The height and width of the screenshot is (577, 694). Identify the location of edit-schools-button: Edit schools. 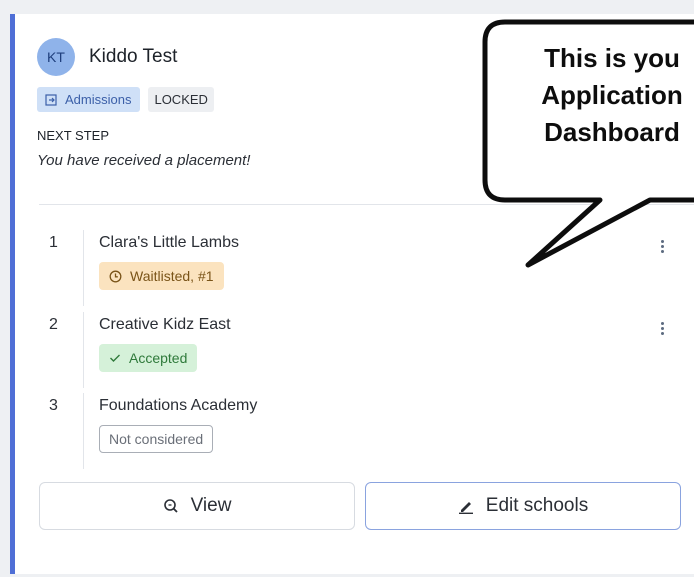
(523, 506).